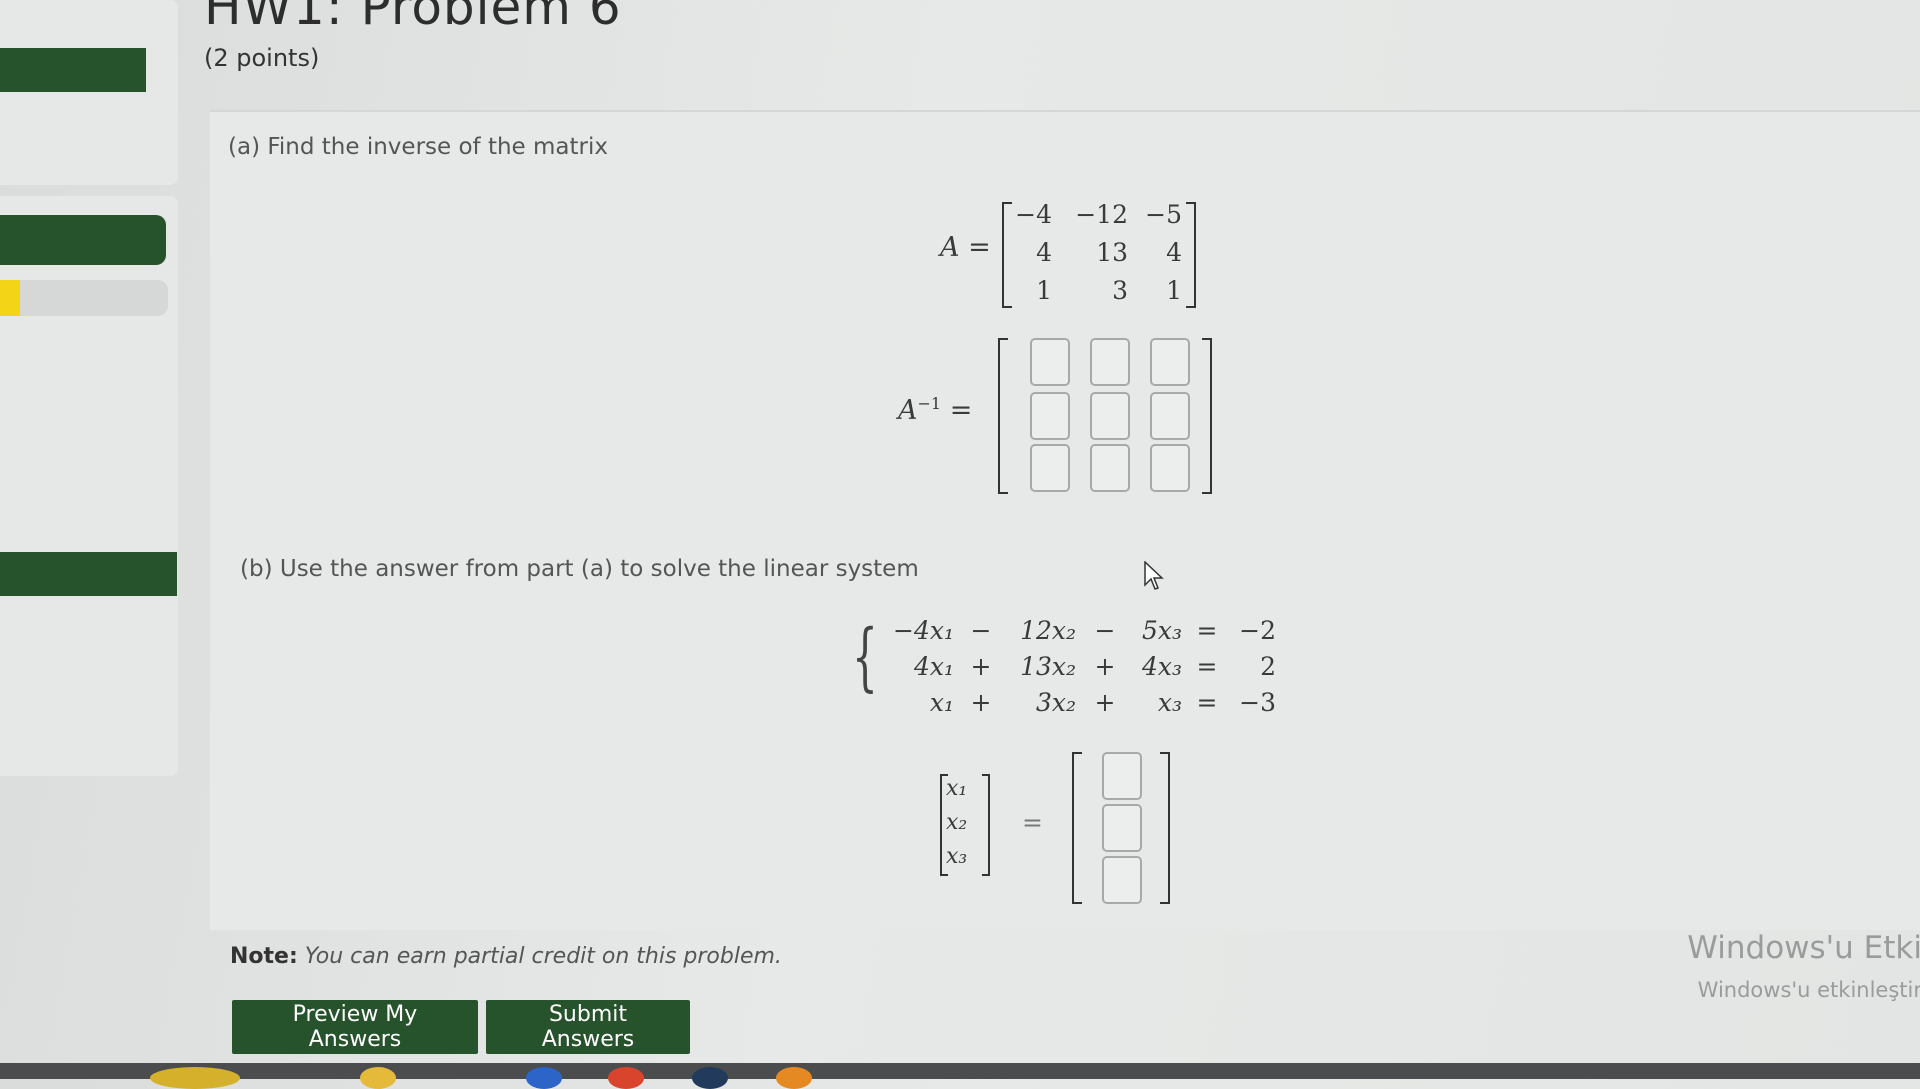  I want to click on system-term: 5x₃, so click(1161, 630).